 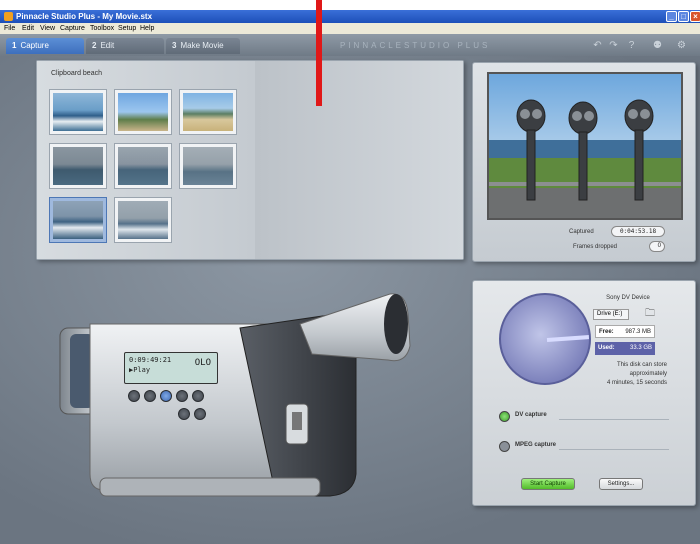 What do you see at coordinates (150, 396) in the screenshot?
I see `stop-button` at bounding box center [150, 396].